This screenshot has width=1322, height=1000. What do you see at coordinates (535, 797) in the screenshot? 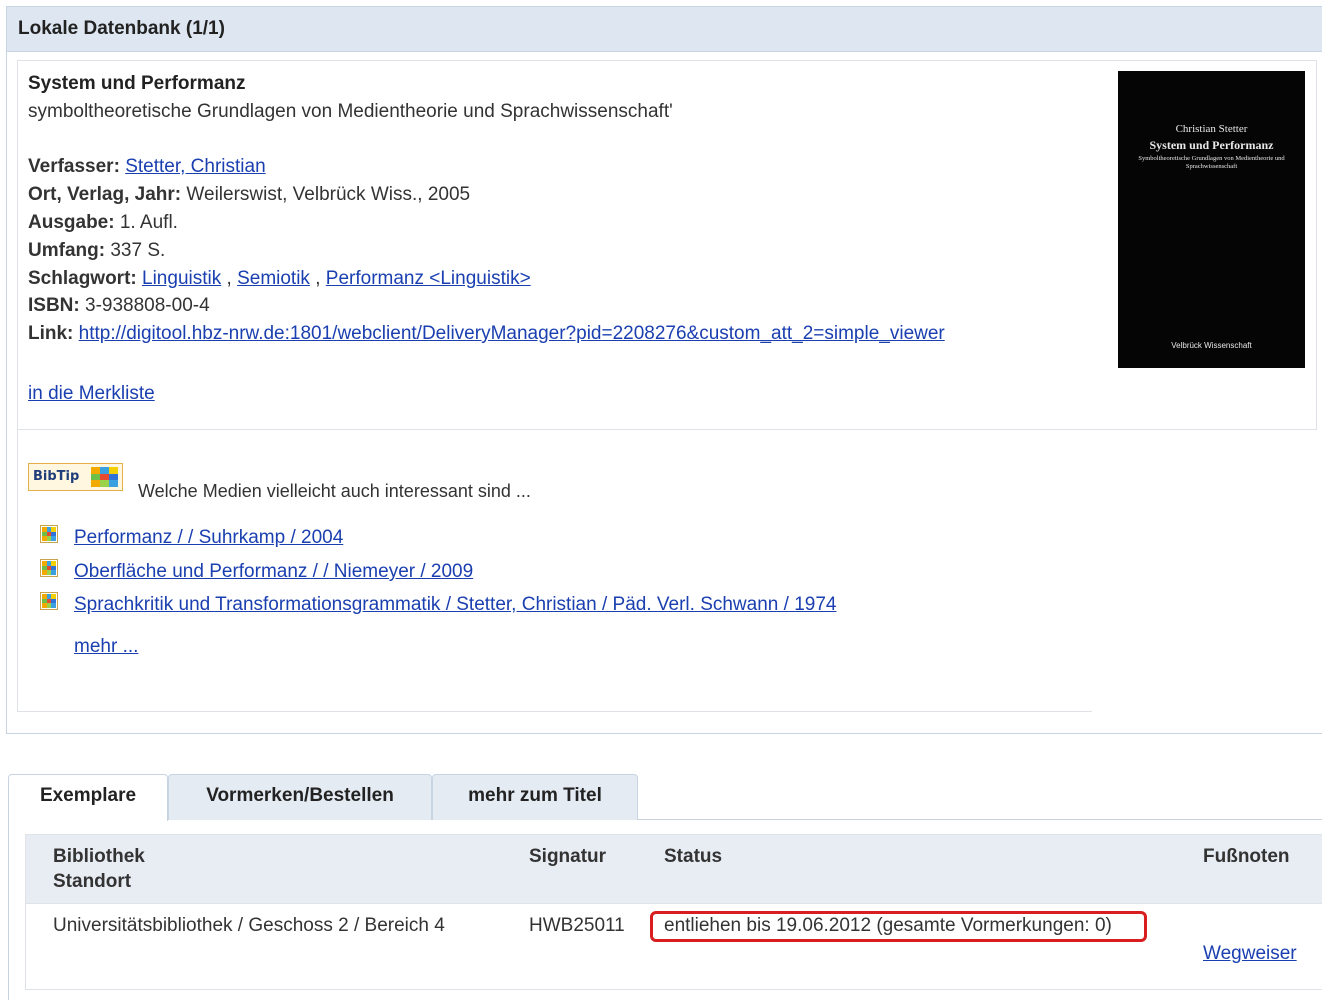
I see `tab-mehr-zum-titel: mehr zum Titel` at bounding box center [535, 797].